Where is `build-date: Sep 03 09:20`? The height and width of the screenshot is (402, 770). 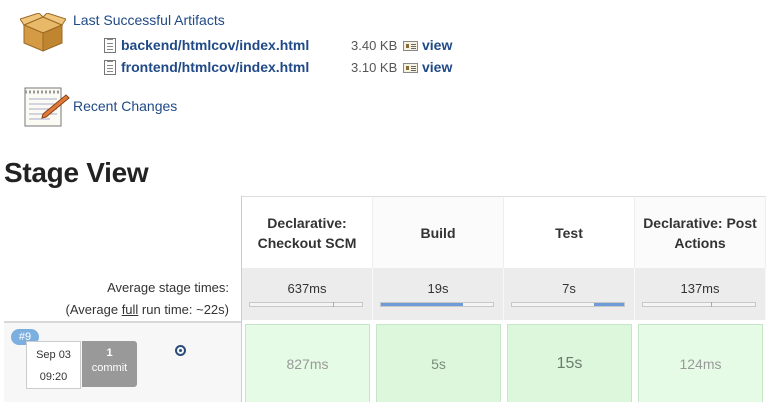 build-date: Sep 03 09:20 is located at coordinates (53, 365).